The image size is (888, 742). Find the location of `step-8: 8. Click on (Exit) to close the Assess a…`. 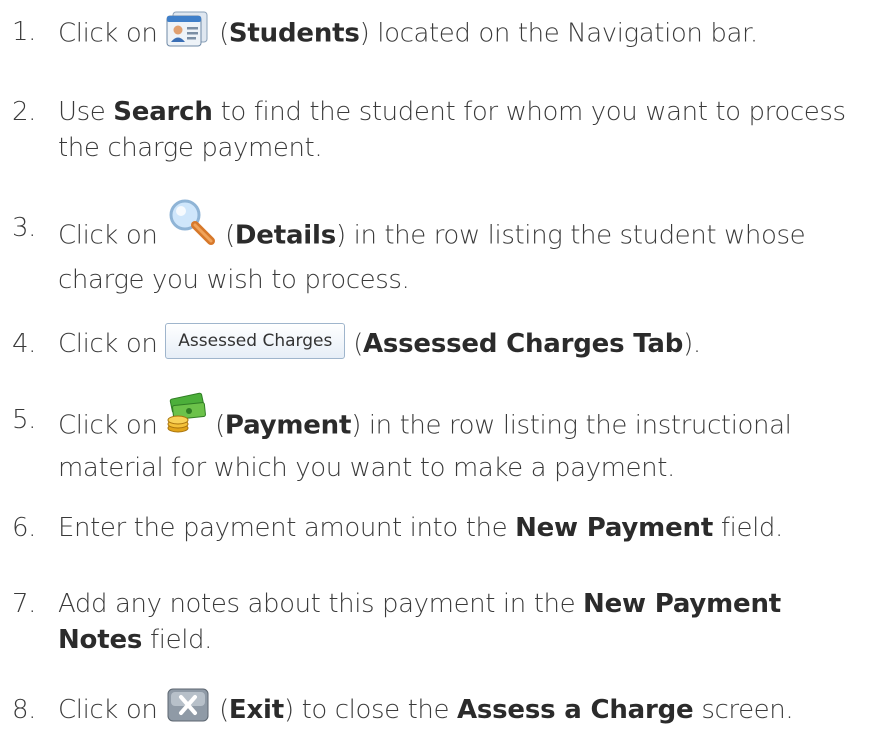

step-8: 8. Click on (Exit) to close the Assess a… is located at coordinates (442, 708).